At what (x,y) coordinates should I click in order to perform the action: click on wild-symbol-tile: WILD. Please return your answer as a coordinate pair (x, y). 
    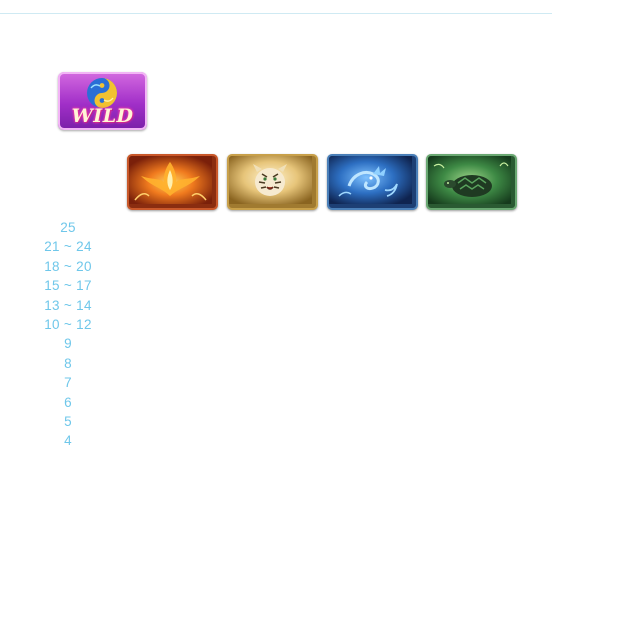
    Looking at the image, I should click on (102, 101).